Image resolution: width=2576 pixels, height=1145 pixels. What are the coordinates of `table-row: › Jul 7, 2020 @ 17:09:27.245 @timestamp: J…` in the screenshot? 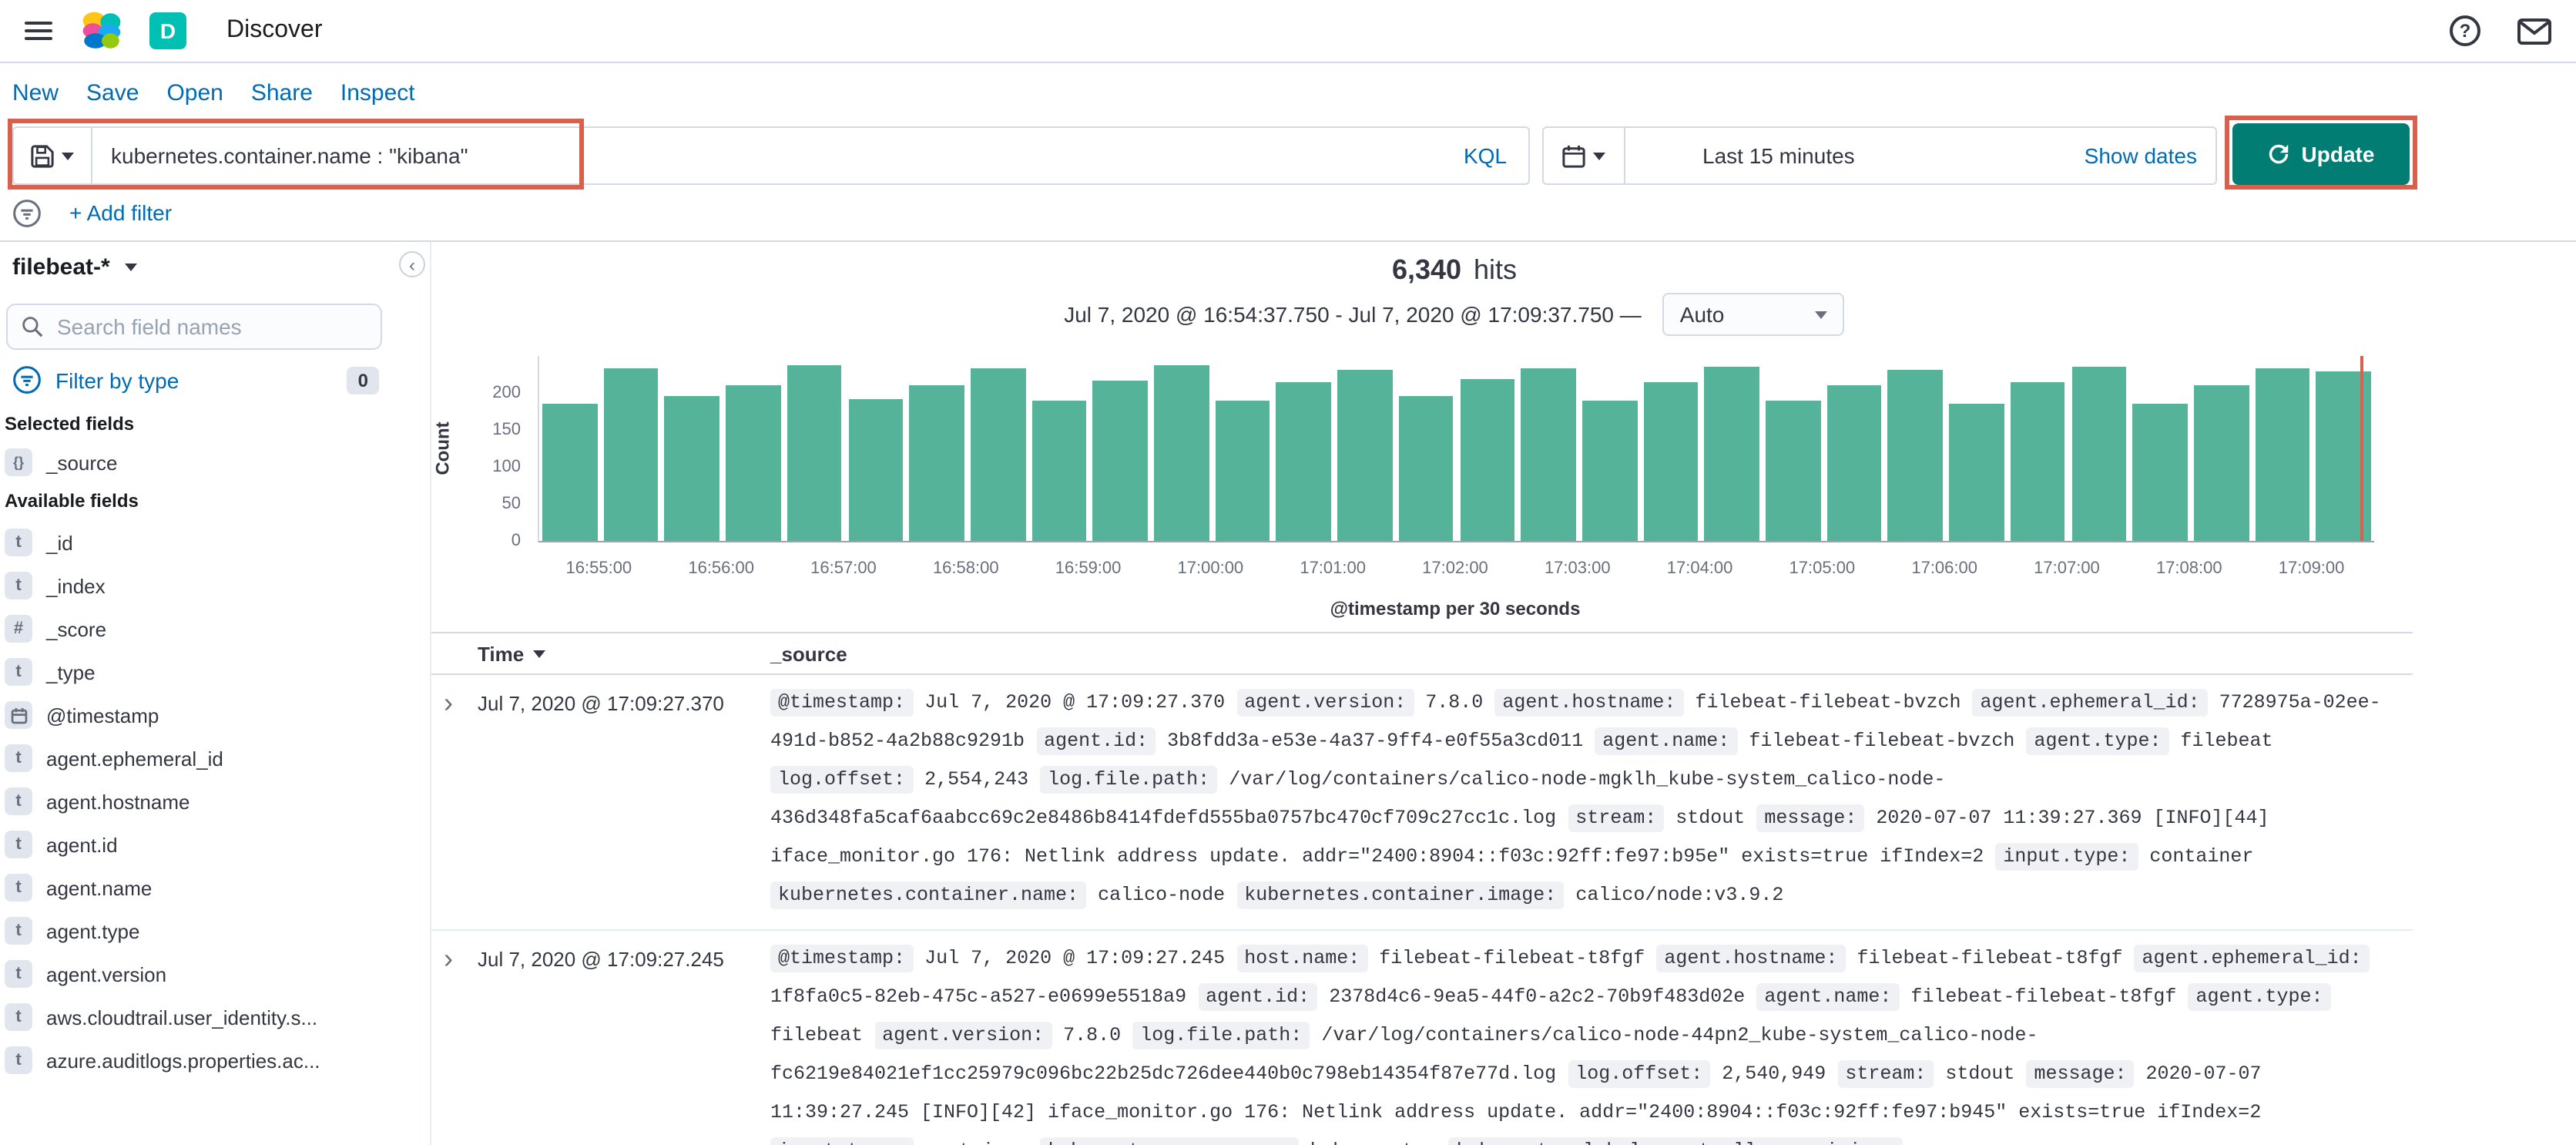 It's located at (1422, 1038).